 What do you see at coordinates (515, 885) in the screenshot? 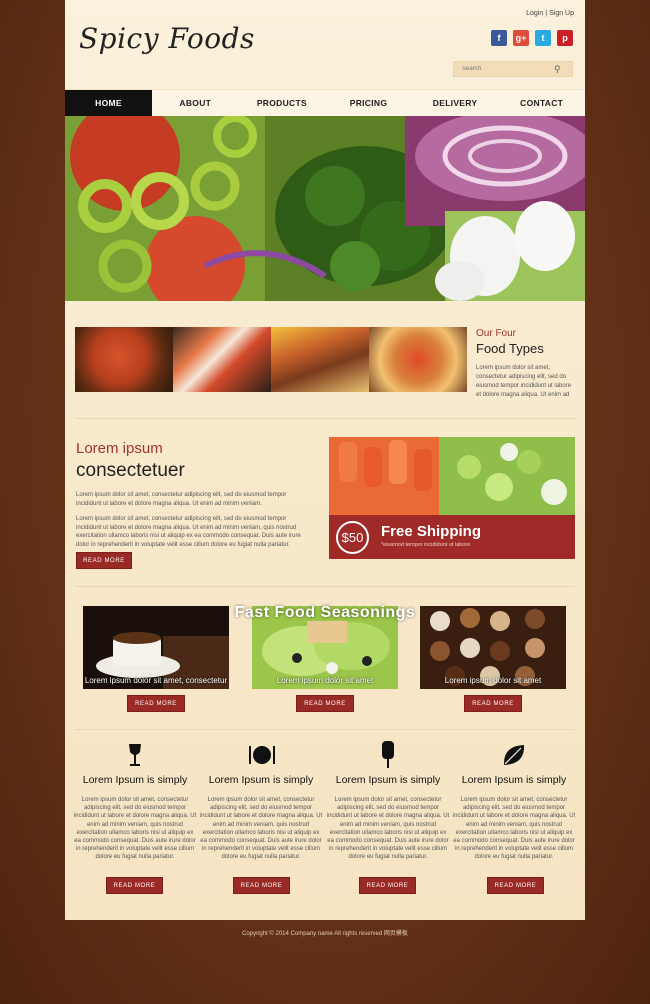
I see `column-read-more-button-4: READ MORE` at bounding box center [515, 885].